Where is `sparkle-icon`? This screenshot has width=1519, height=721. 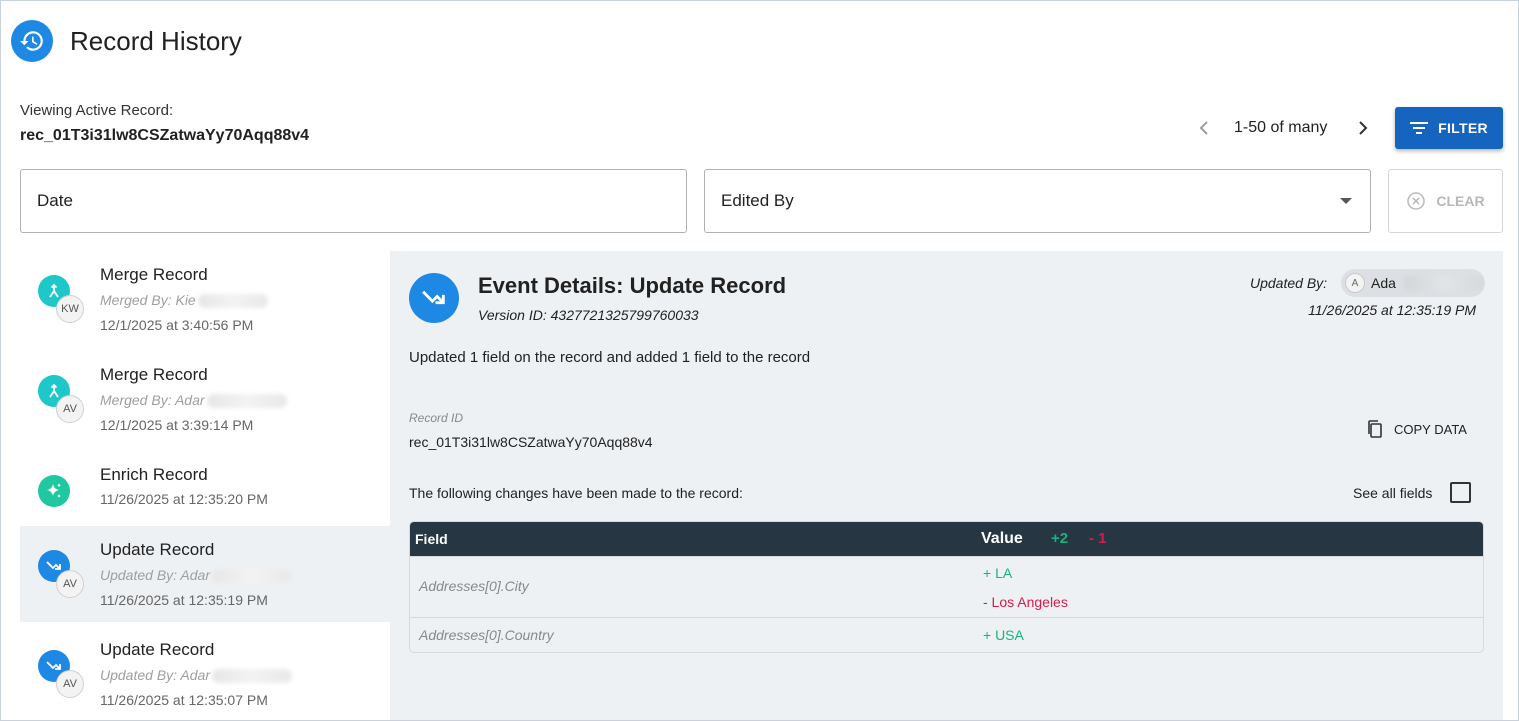
sparkle-icon is located at coordinates (54, 491).